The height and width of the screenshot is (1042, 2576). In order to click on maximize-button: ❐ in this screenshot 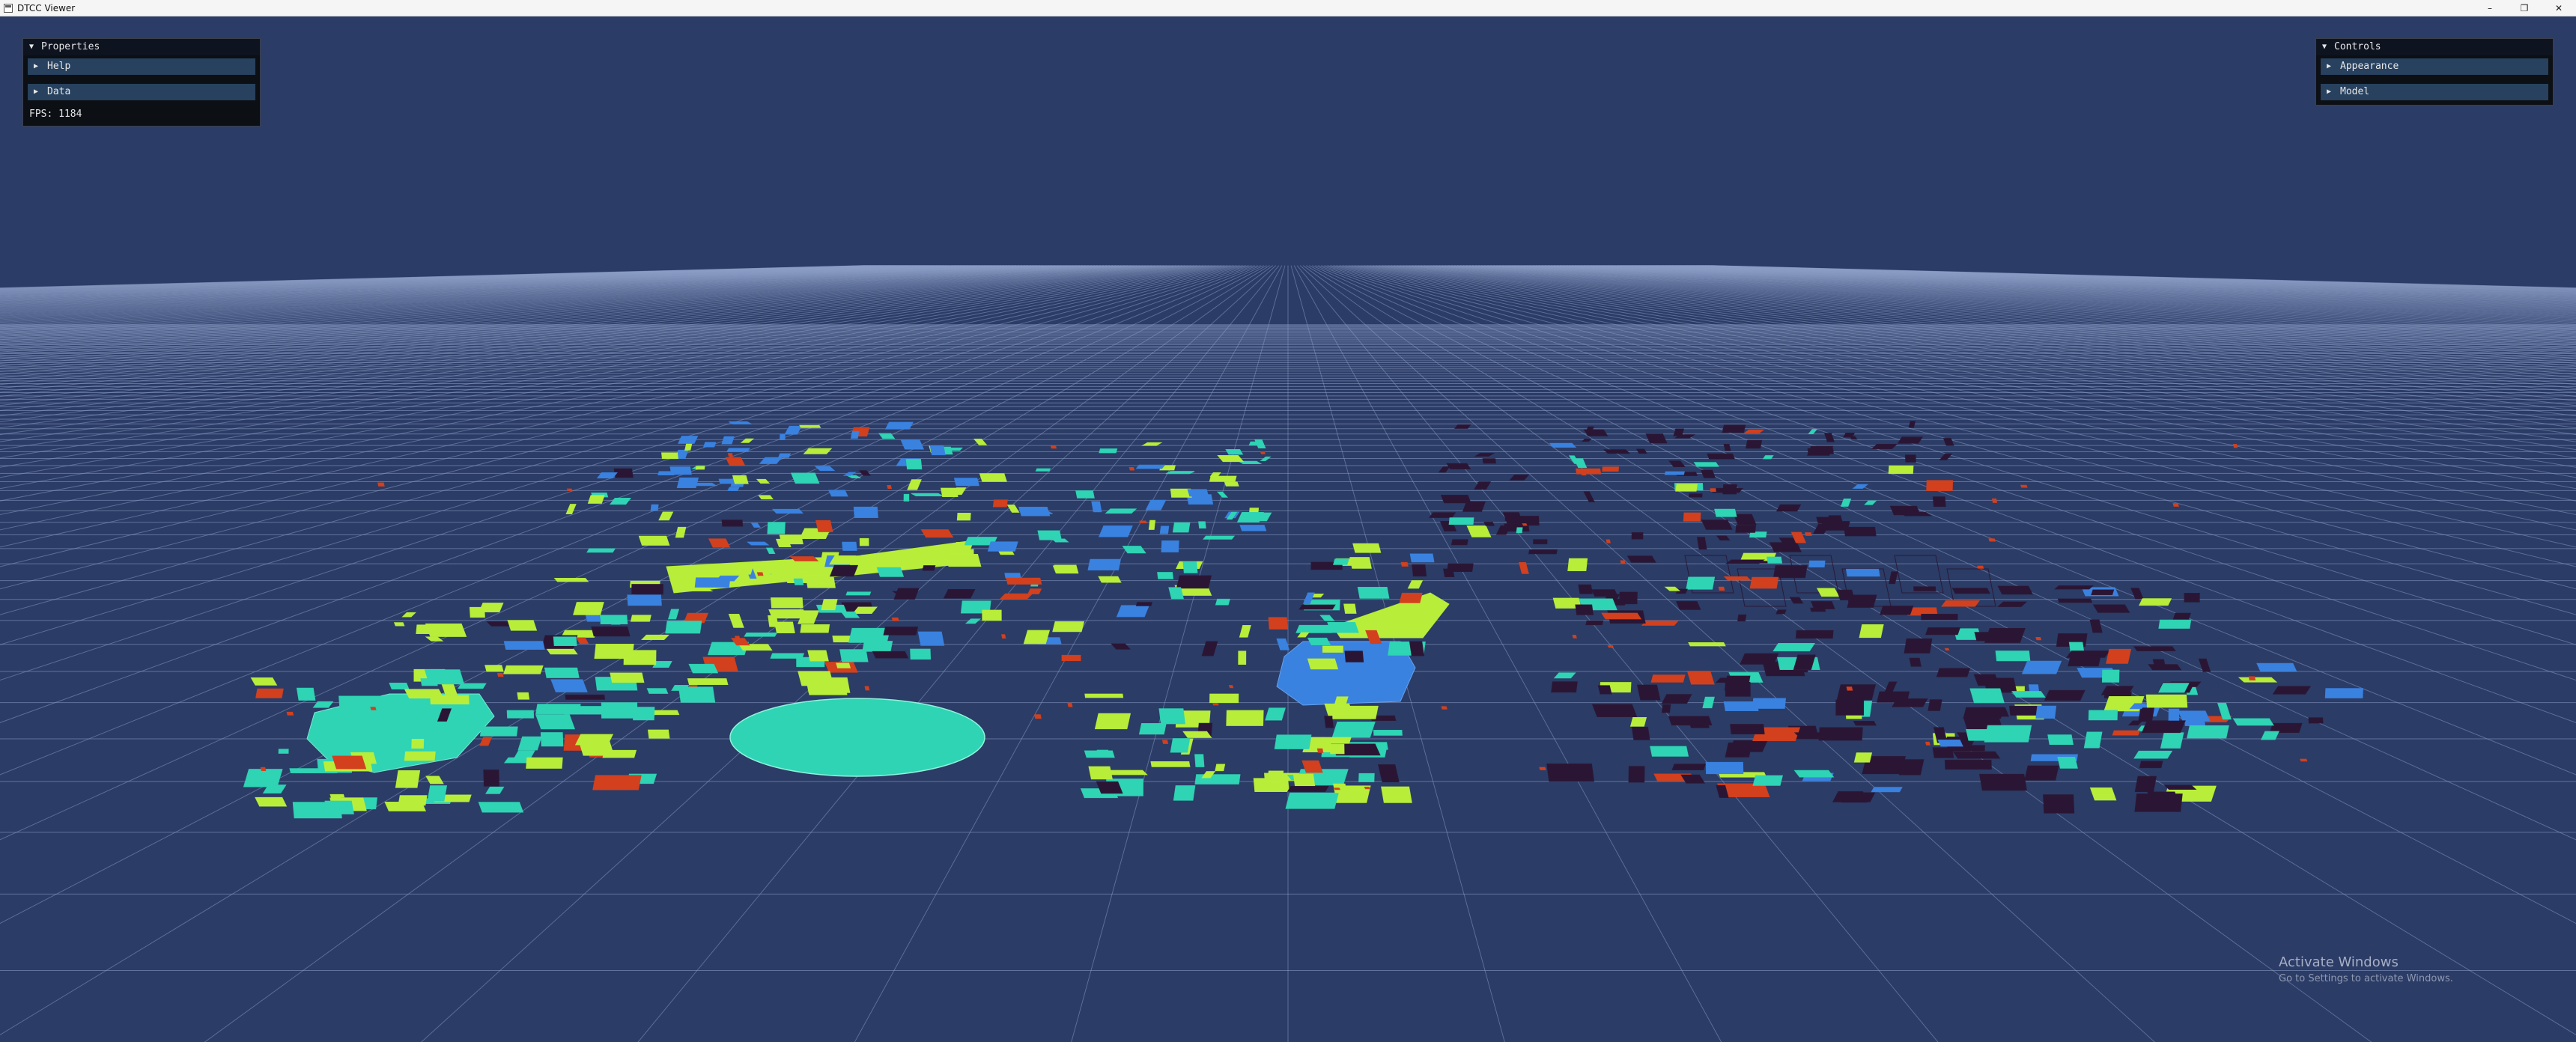, I will do `click(2524, 8)`.